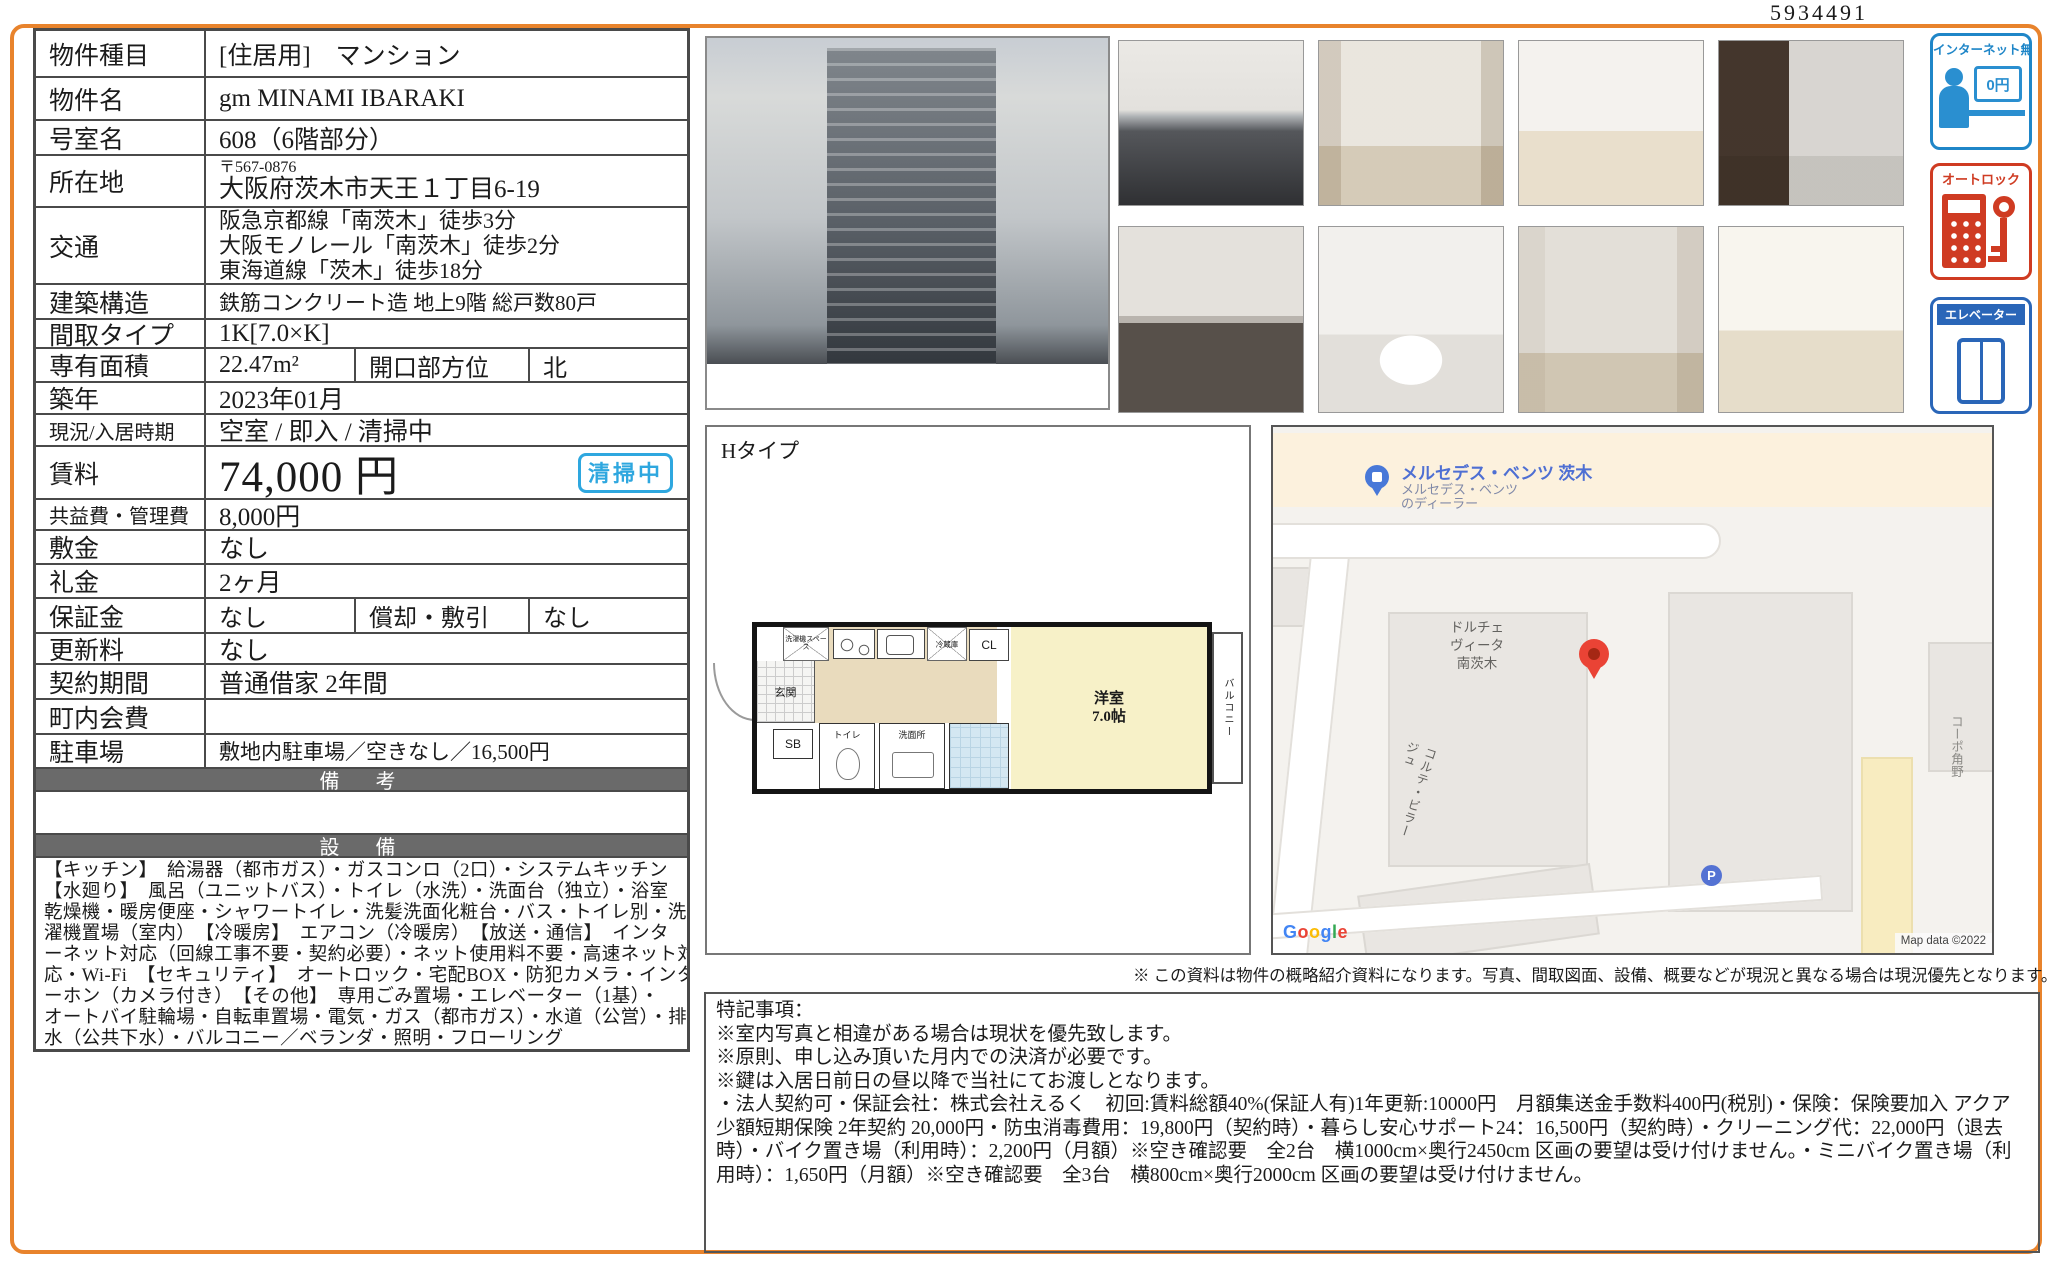 The width and height of the screenshot is (2056, 1265). I want to click on photo-toilet, so click(1411, 319).